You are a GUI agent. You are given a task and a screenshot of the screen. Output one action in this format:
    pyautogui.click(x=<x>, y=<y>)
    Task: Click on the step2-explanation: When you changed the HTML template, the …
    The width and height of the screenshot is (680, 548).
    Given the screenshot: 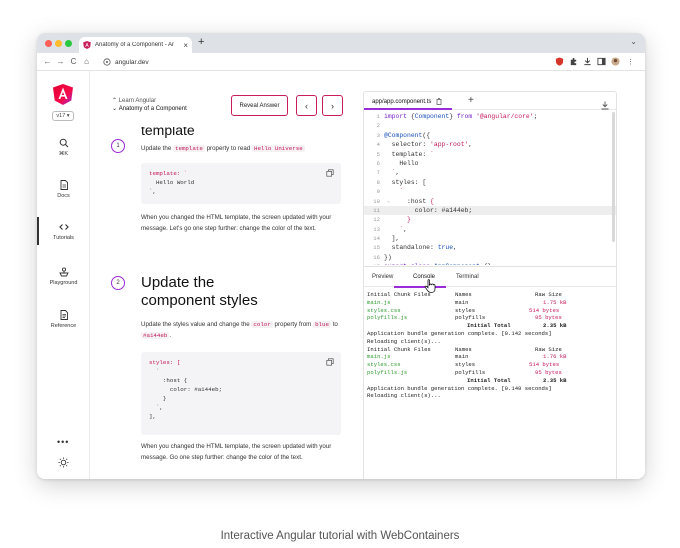 What is the action you would take?
    pyautogui.click(x=236, y=452)
    